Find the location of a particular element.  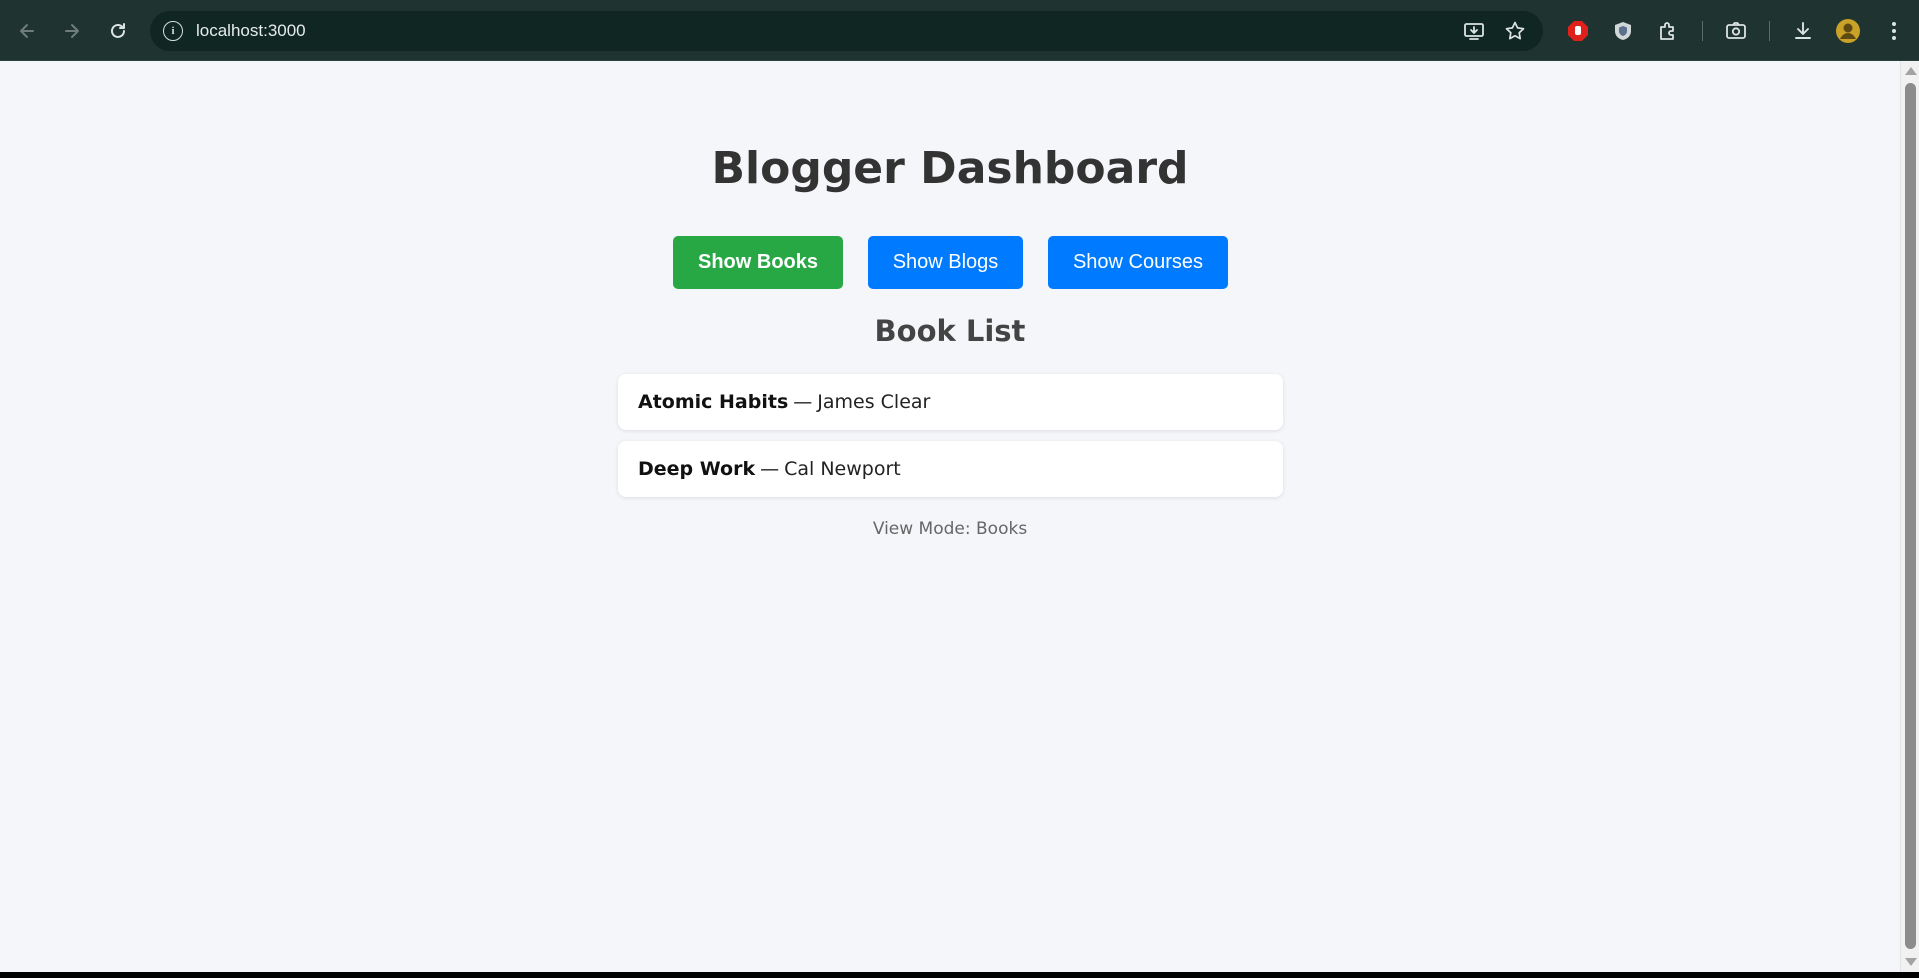

show-books-button: Show Books is located at coordinates (758, 262).